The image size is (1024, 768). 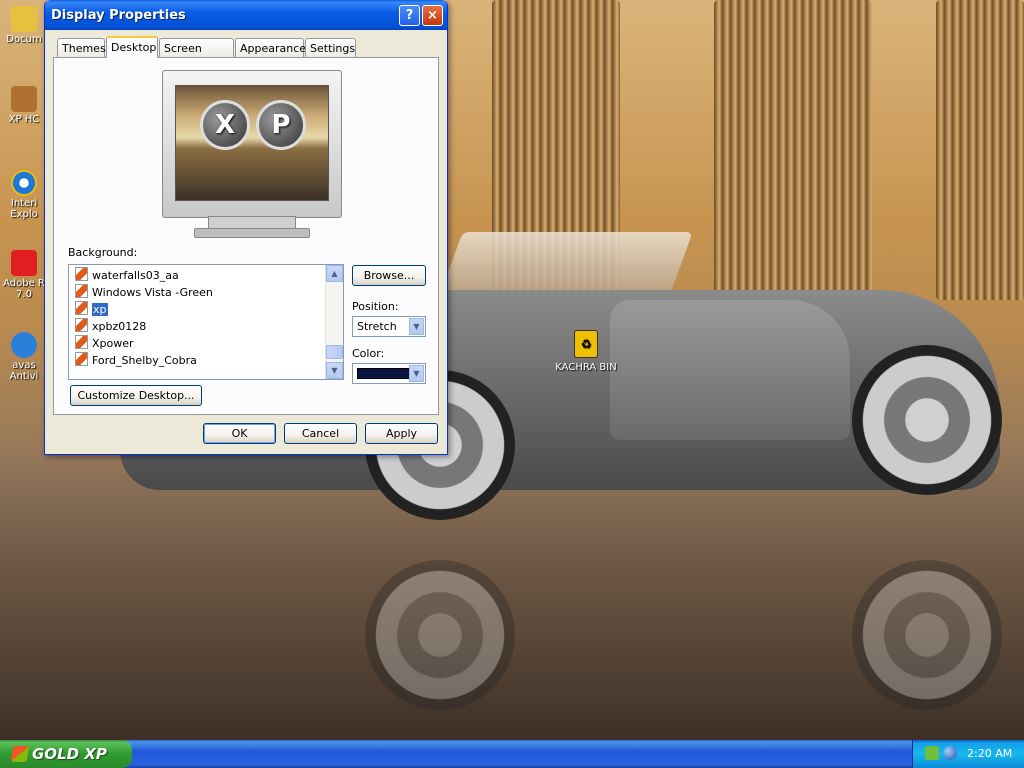 I want to click on tab-settings: Settings, so click(x=330, y=47).